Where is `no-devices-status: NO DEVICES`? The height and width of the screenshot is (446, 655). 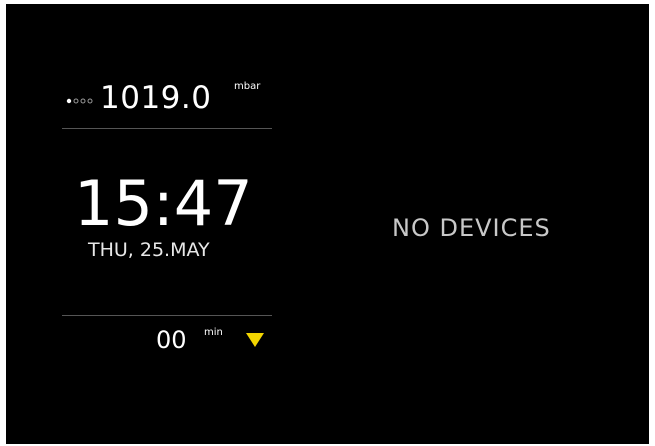 no-devices-status: NO DEVICES is located at coordinates (471, 228).